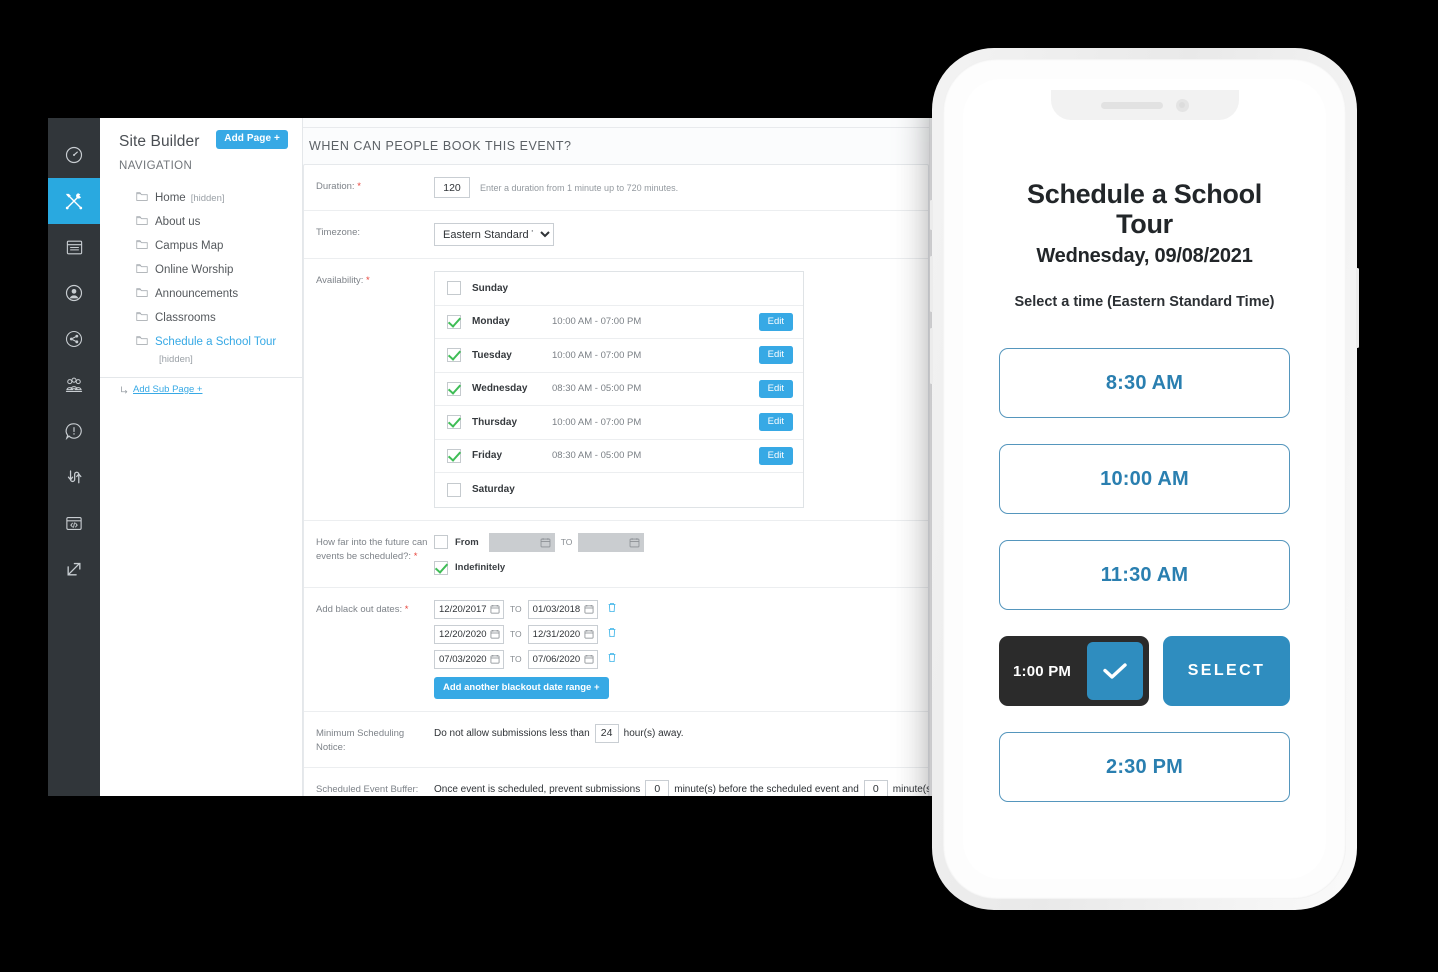 This screenshot has width=1438, height=972. I want to click on phone-power-button, so click(1357, 308).